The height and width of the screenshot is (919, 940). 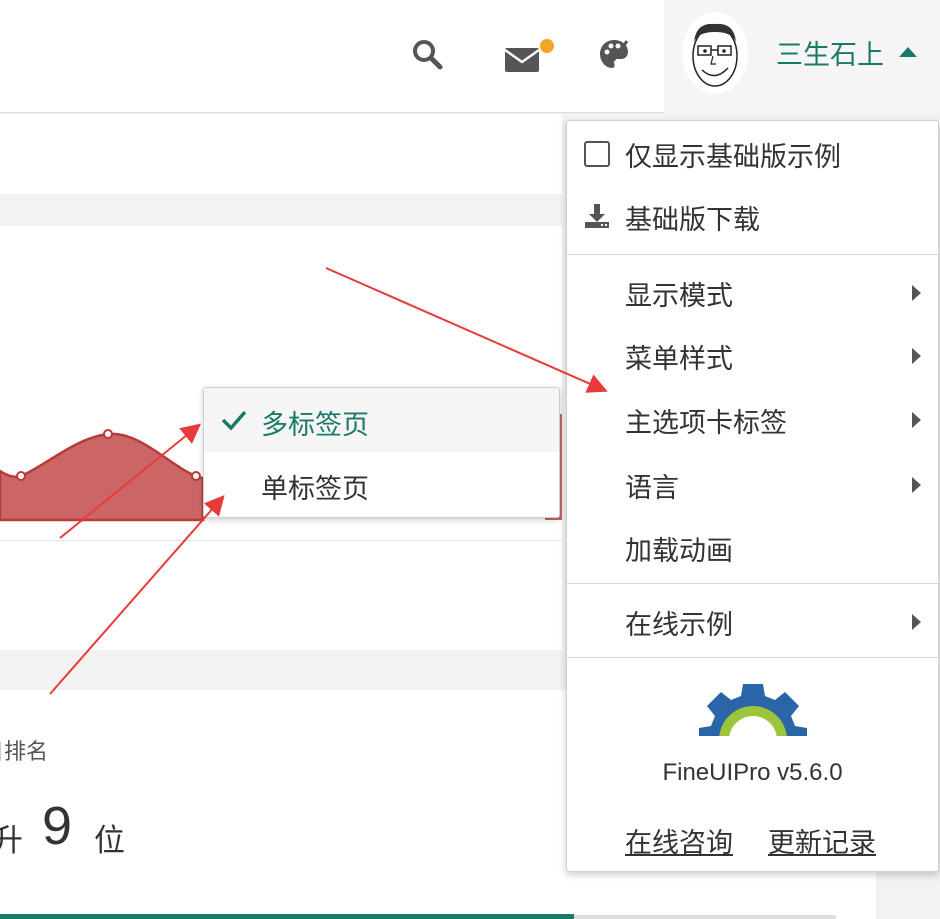 I want to click on download-icon, so click(x=597, y=216).